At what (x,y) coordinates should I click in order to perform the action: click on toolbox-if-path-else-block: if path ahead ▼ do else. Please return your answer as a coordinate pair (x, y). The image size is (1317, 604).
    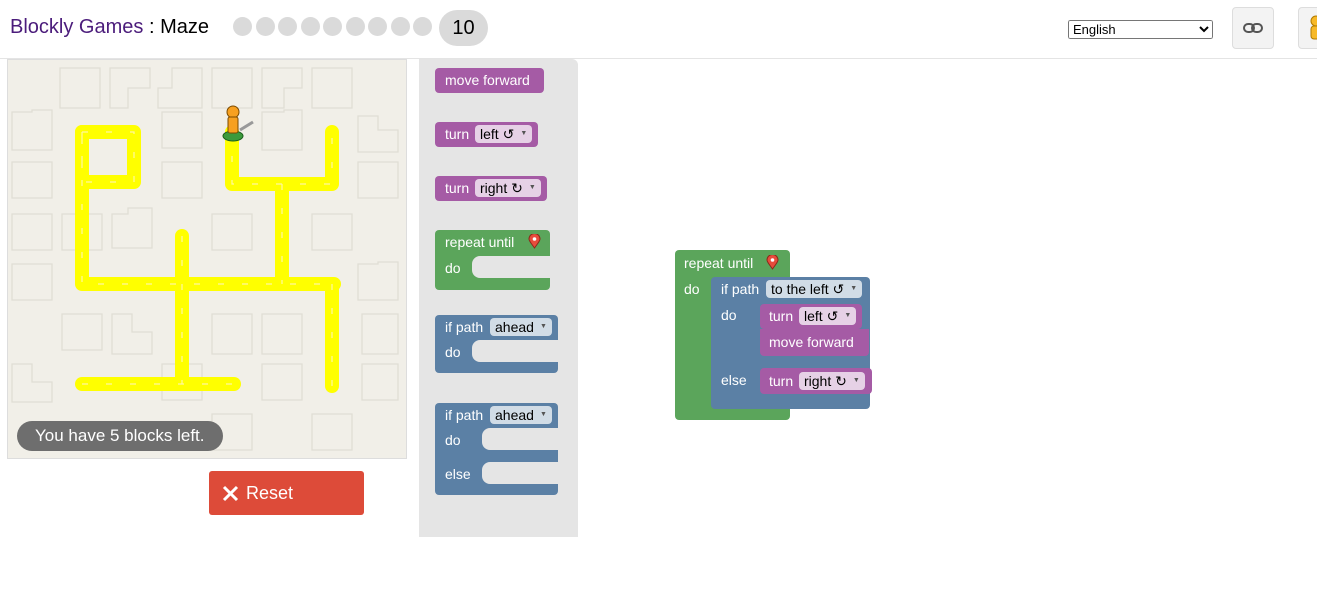
    Looking at the image, I should click on (496, 449).